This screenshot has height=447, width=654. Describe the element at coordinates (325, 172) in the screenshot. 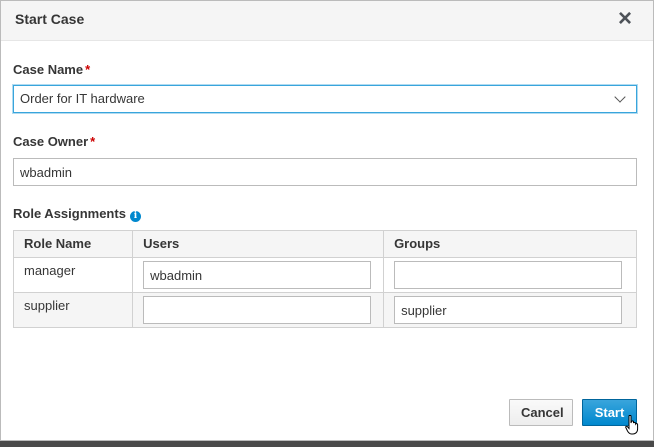

I see `case-owner-input` at that location.